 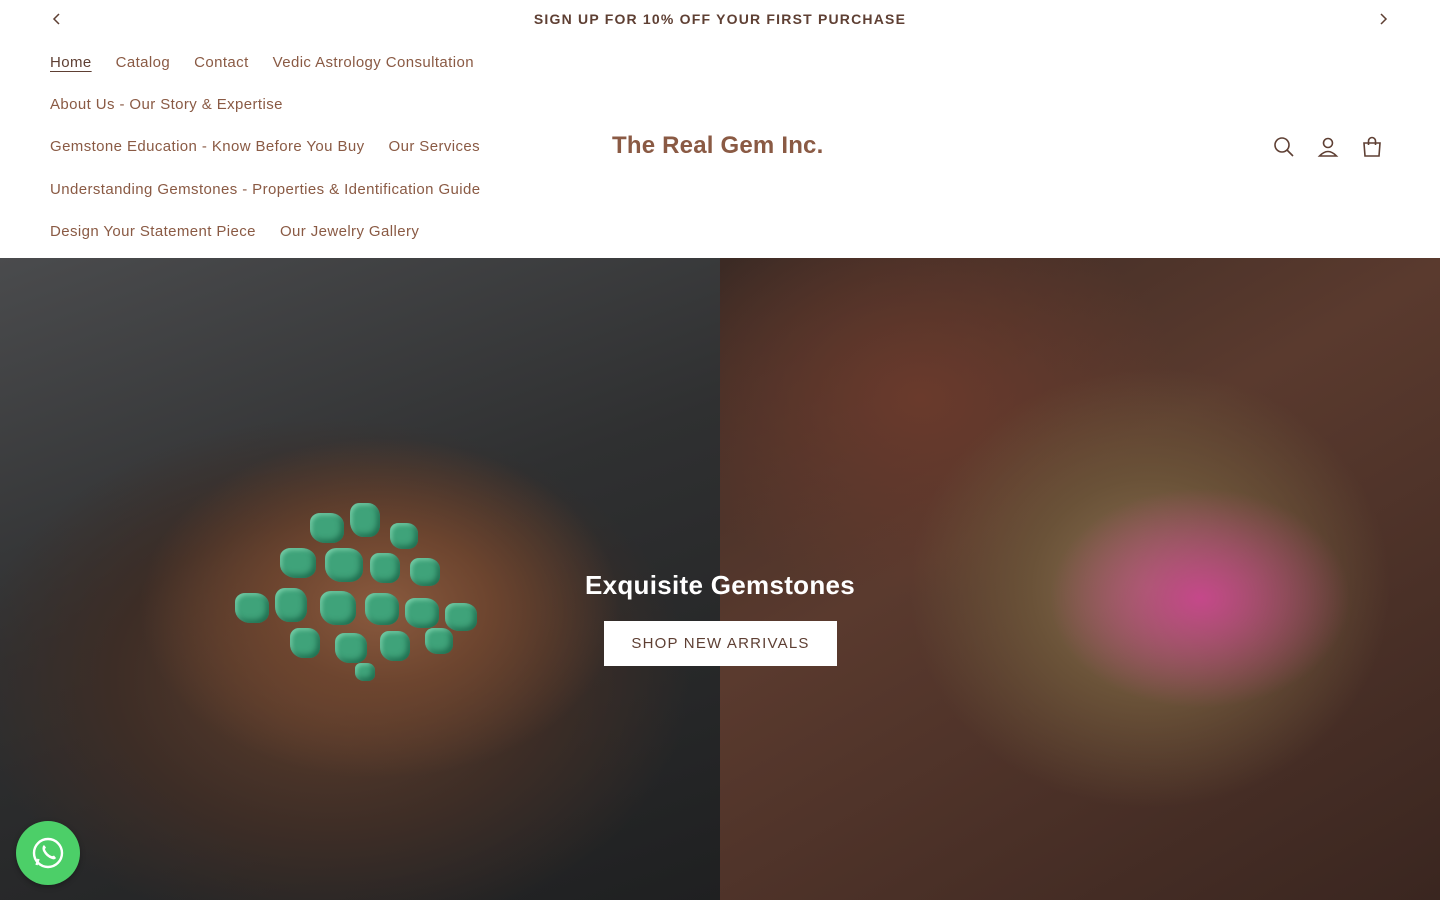 I want to click on search-button, so click(x=1284, y=147).